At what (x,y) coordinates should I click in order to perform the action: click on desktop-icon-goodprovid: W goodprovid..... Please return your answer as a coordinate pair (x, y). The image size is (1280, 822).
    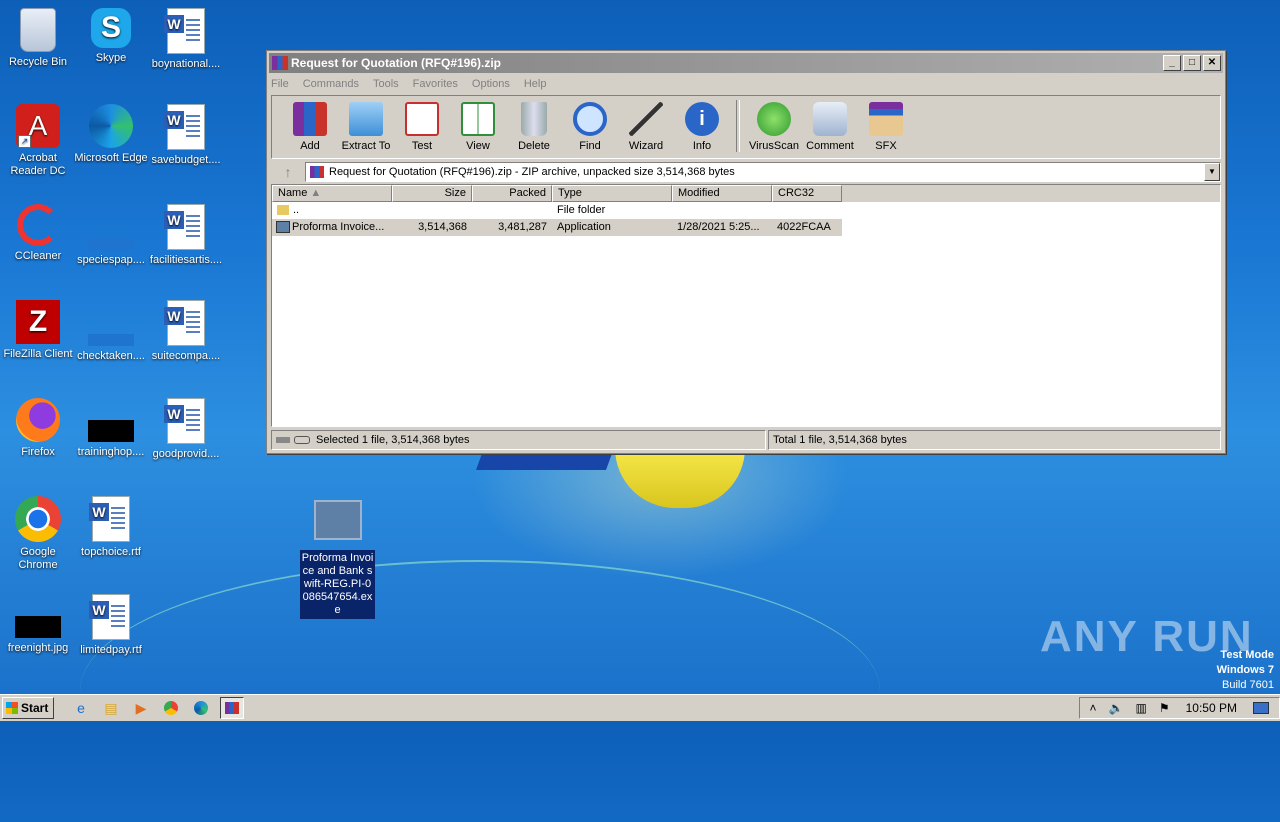
    Looking at the image, I should click on (186, 429).